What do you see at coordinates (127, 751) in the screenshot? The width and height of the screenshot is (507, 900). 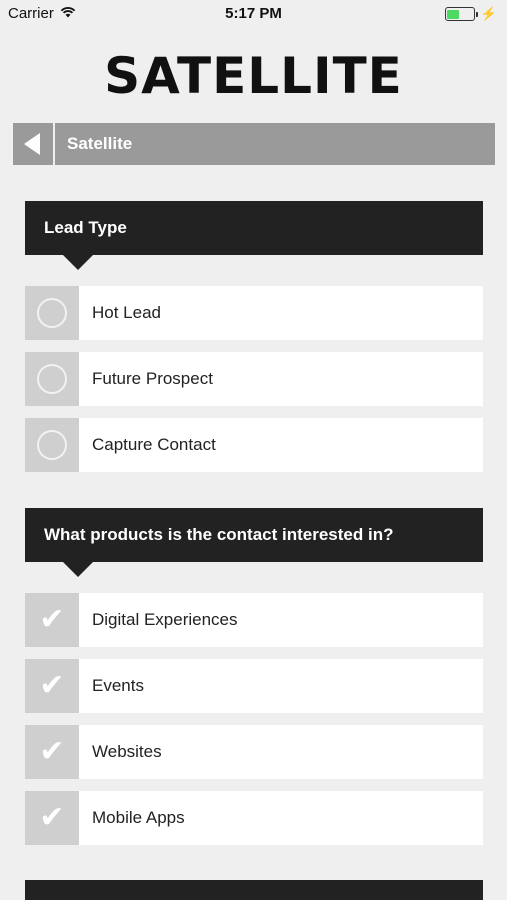 I see `option-label: Websites` at bounding box center [127, 751].